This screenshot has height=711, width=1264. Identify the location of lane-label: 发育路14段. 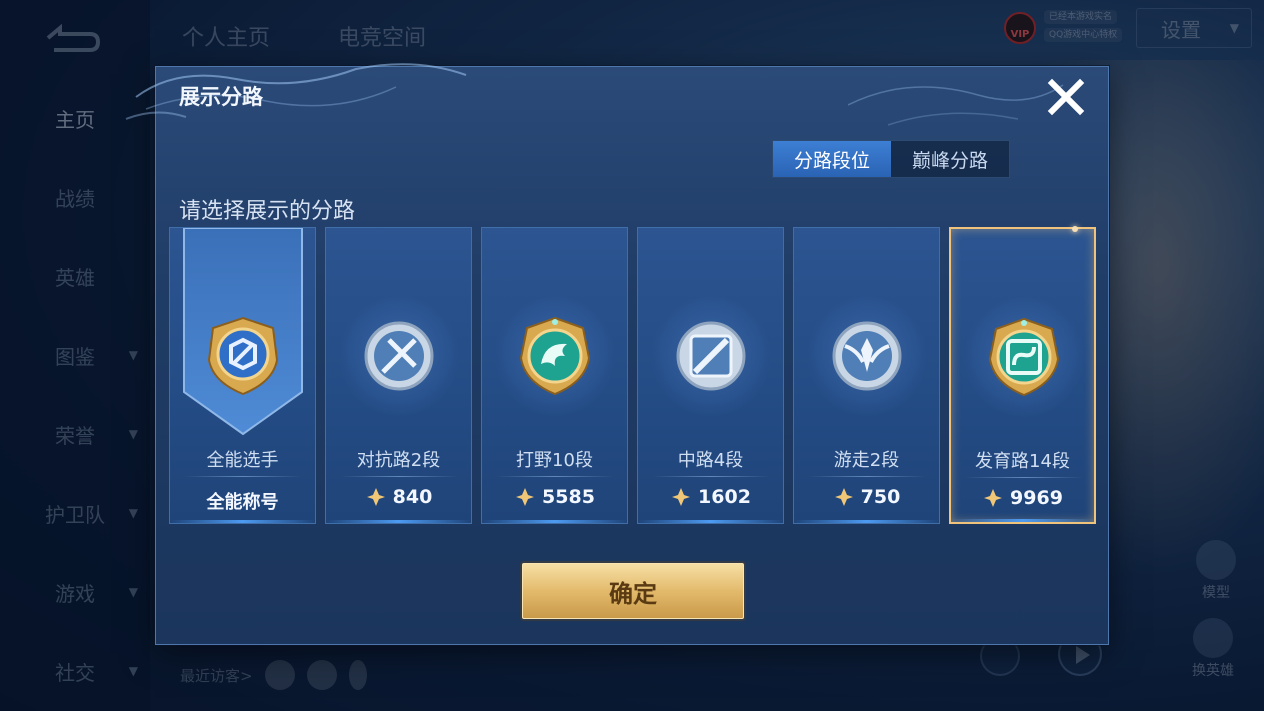
(1022, 461).